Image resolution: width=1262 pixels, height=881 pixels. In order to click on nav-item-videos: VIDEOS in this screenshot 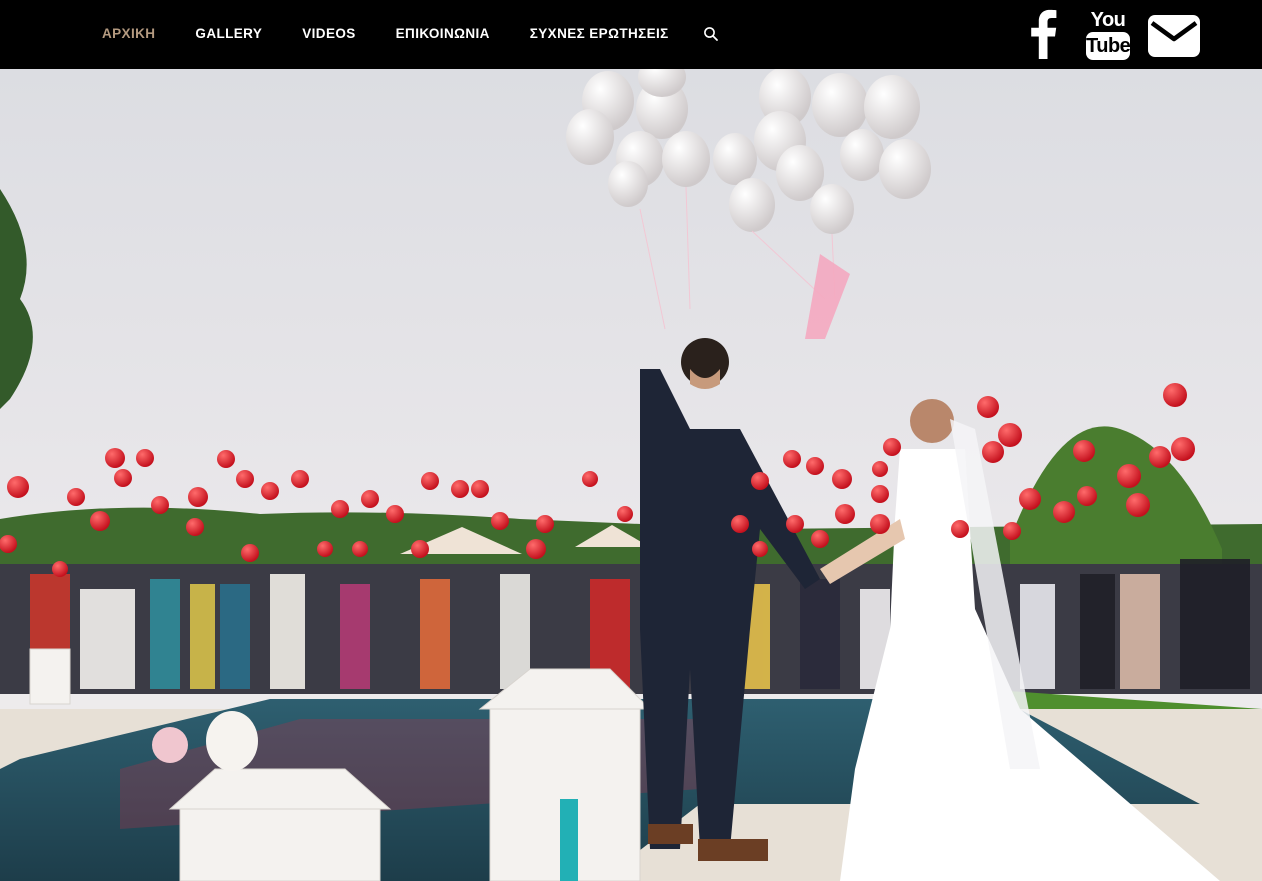, I will do `click(328, 34)`.